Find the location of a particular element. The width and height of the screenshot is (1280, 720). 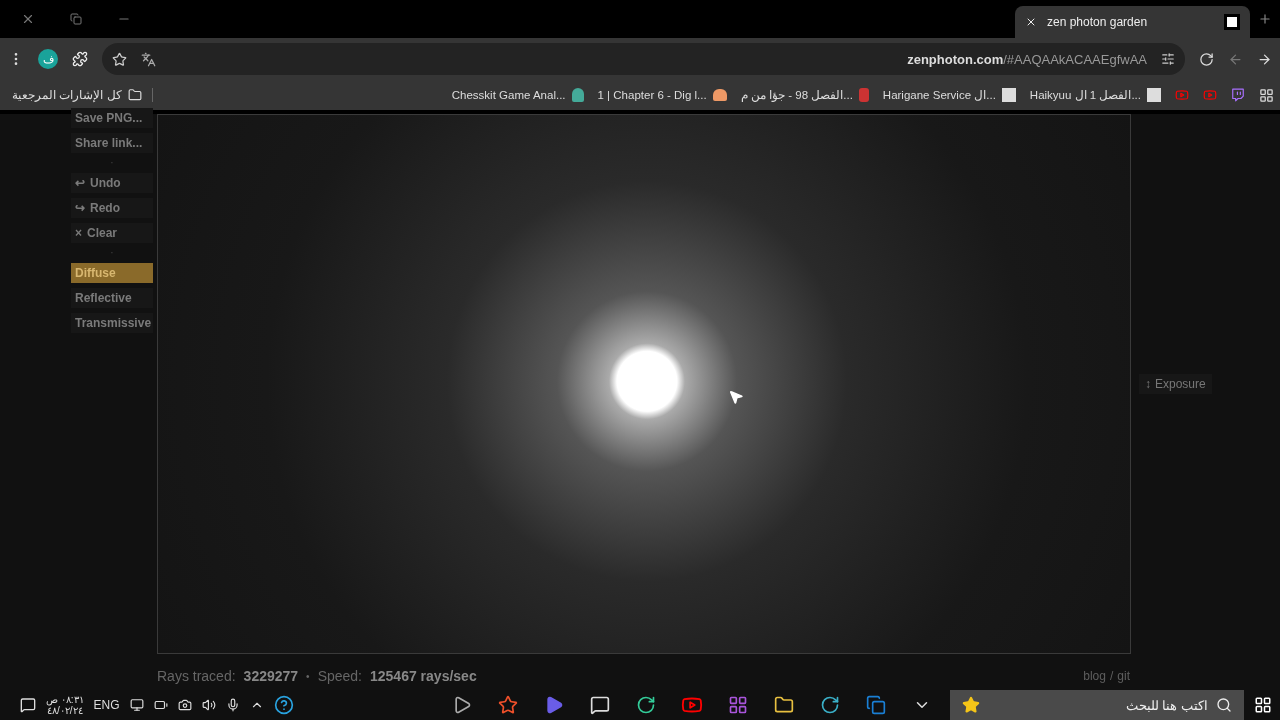

blog-link: blog is located at coordinates (1094, 676).